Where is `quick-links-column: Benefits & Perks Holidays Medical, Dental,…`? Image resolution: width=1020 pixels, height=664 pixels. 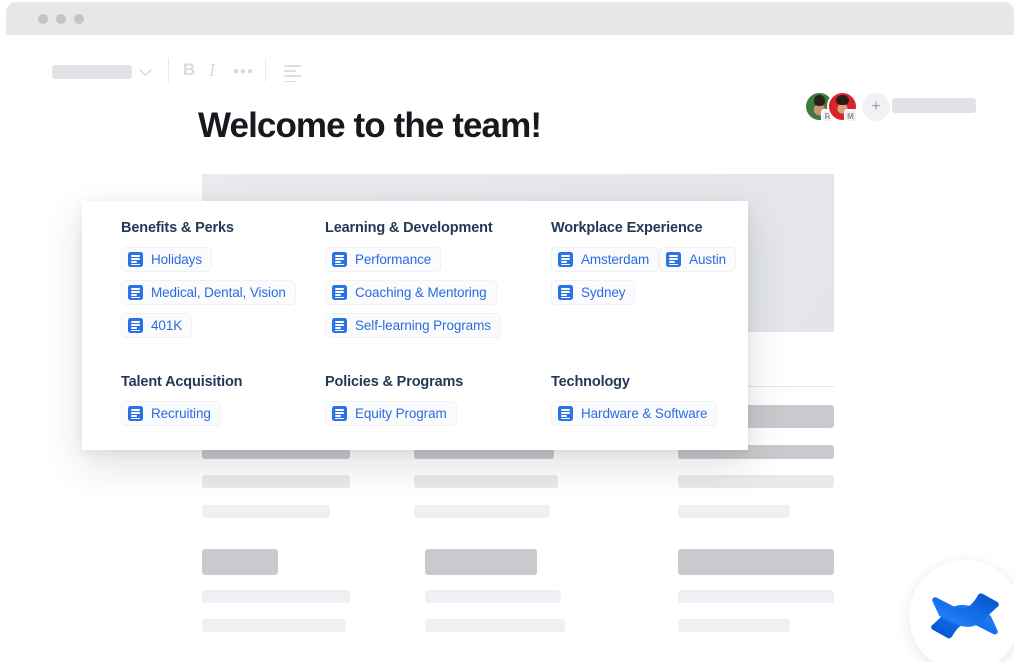
quick-links-column: Benefits & Perks Holidays Medical, Dental,… is located at coordinates (223, 279).